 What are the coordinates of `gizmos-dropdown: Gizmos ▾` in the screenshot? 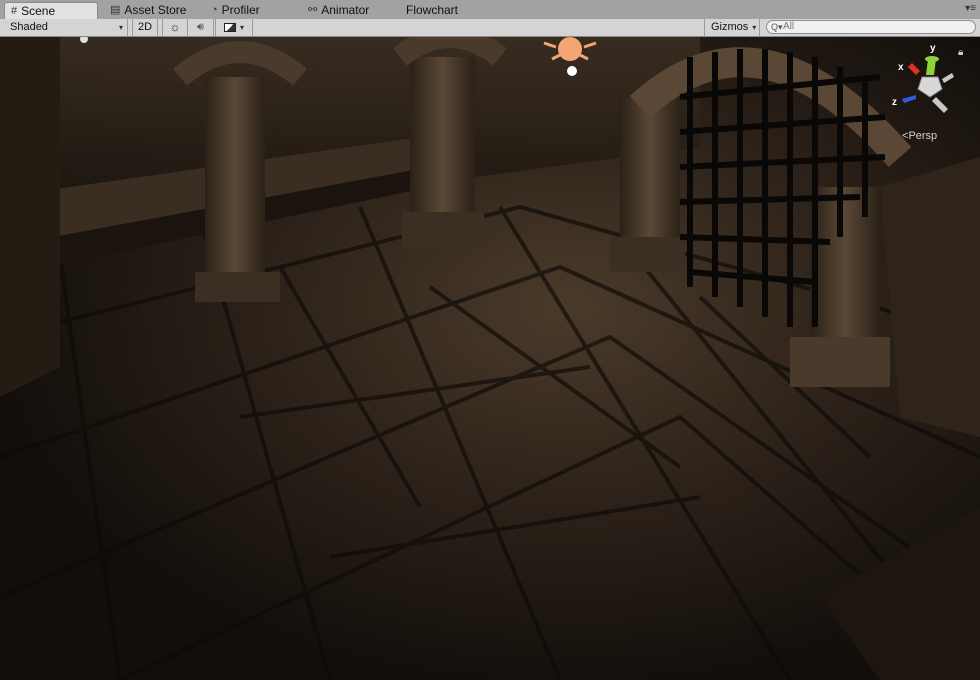 It's located at (732, 27).